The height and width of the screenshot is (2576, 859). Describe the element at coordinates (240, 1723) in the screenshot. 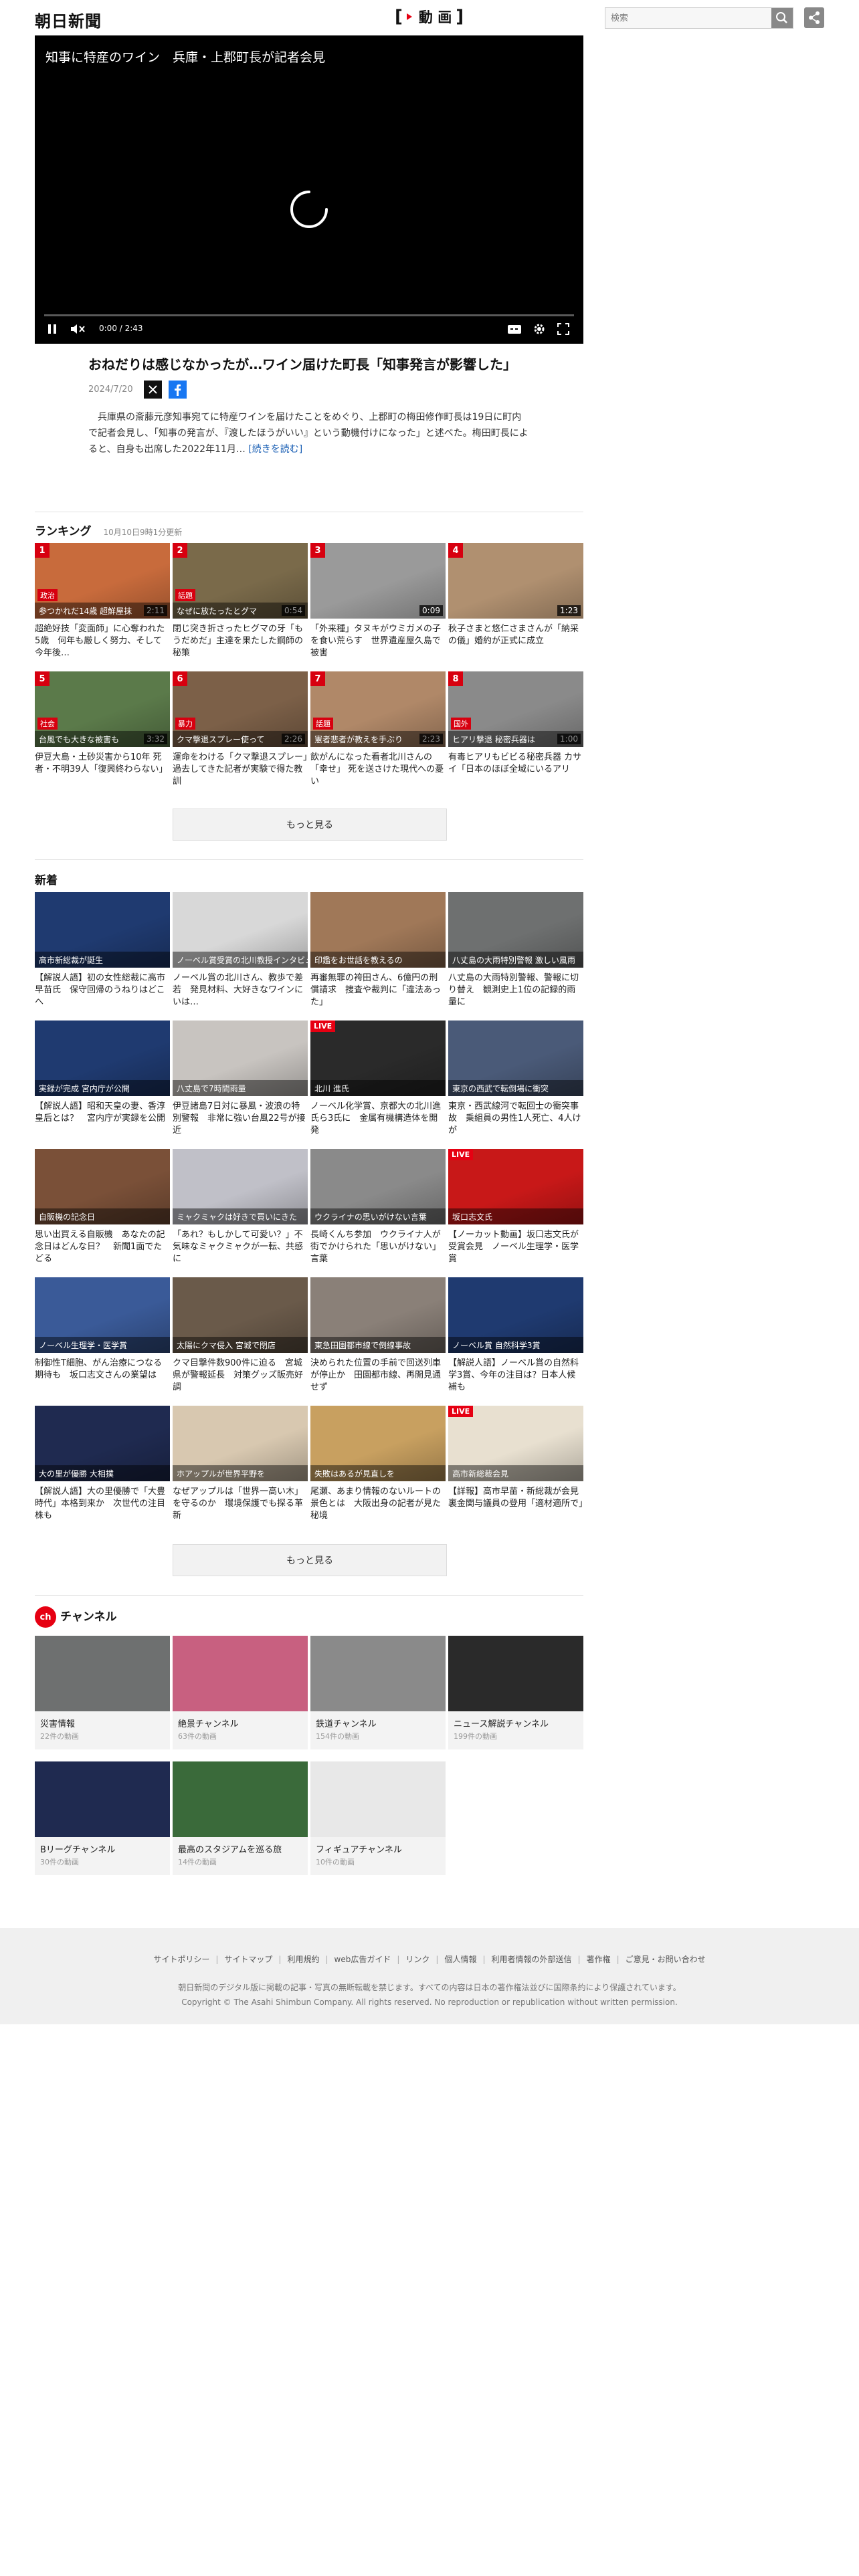

I see `channel-name: 絶景チャンネル` at that location.